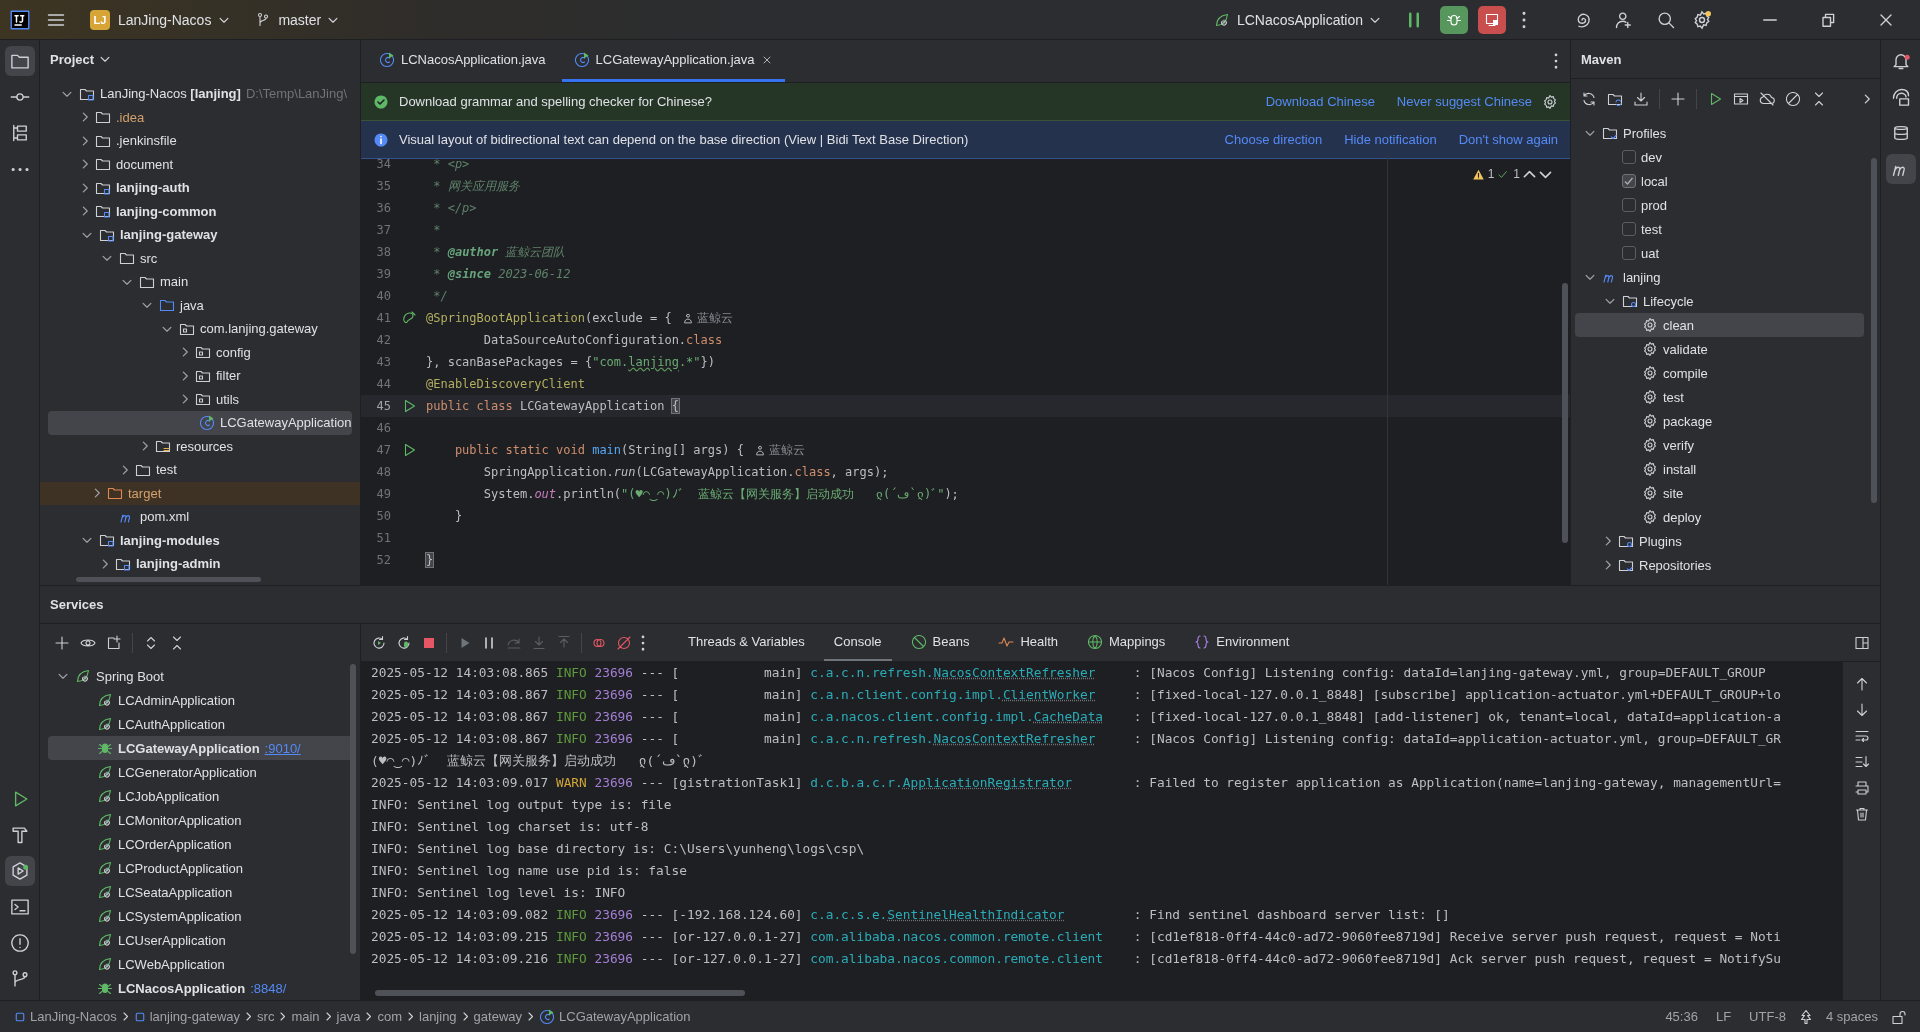 Image resolution: width=1920 pixels, height=1032 pixels. I want to click on breadcrumb: lanjing, so click(438, 1016).